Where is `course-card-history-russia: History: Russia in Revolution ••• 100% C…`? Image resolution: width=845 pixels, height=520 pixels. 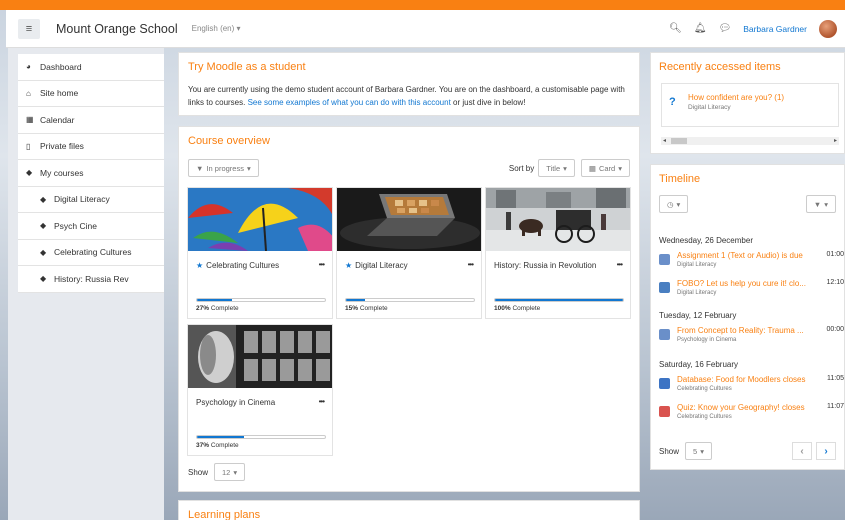
course-card-history-russia: History: Russia in Revolution ••• 100% C… is located at coordinates (558, 253).